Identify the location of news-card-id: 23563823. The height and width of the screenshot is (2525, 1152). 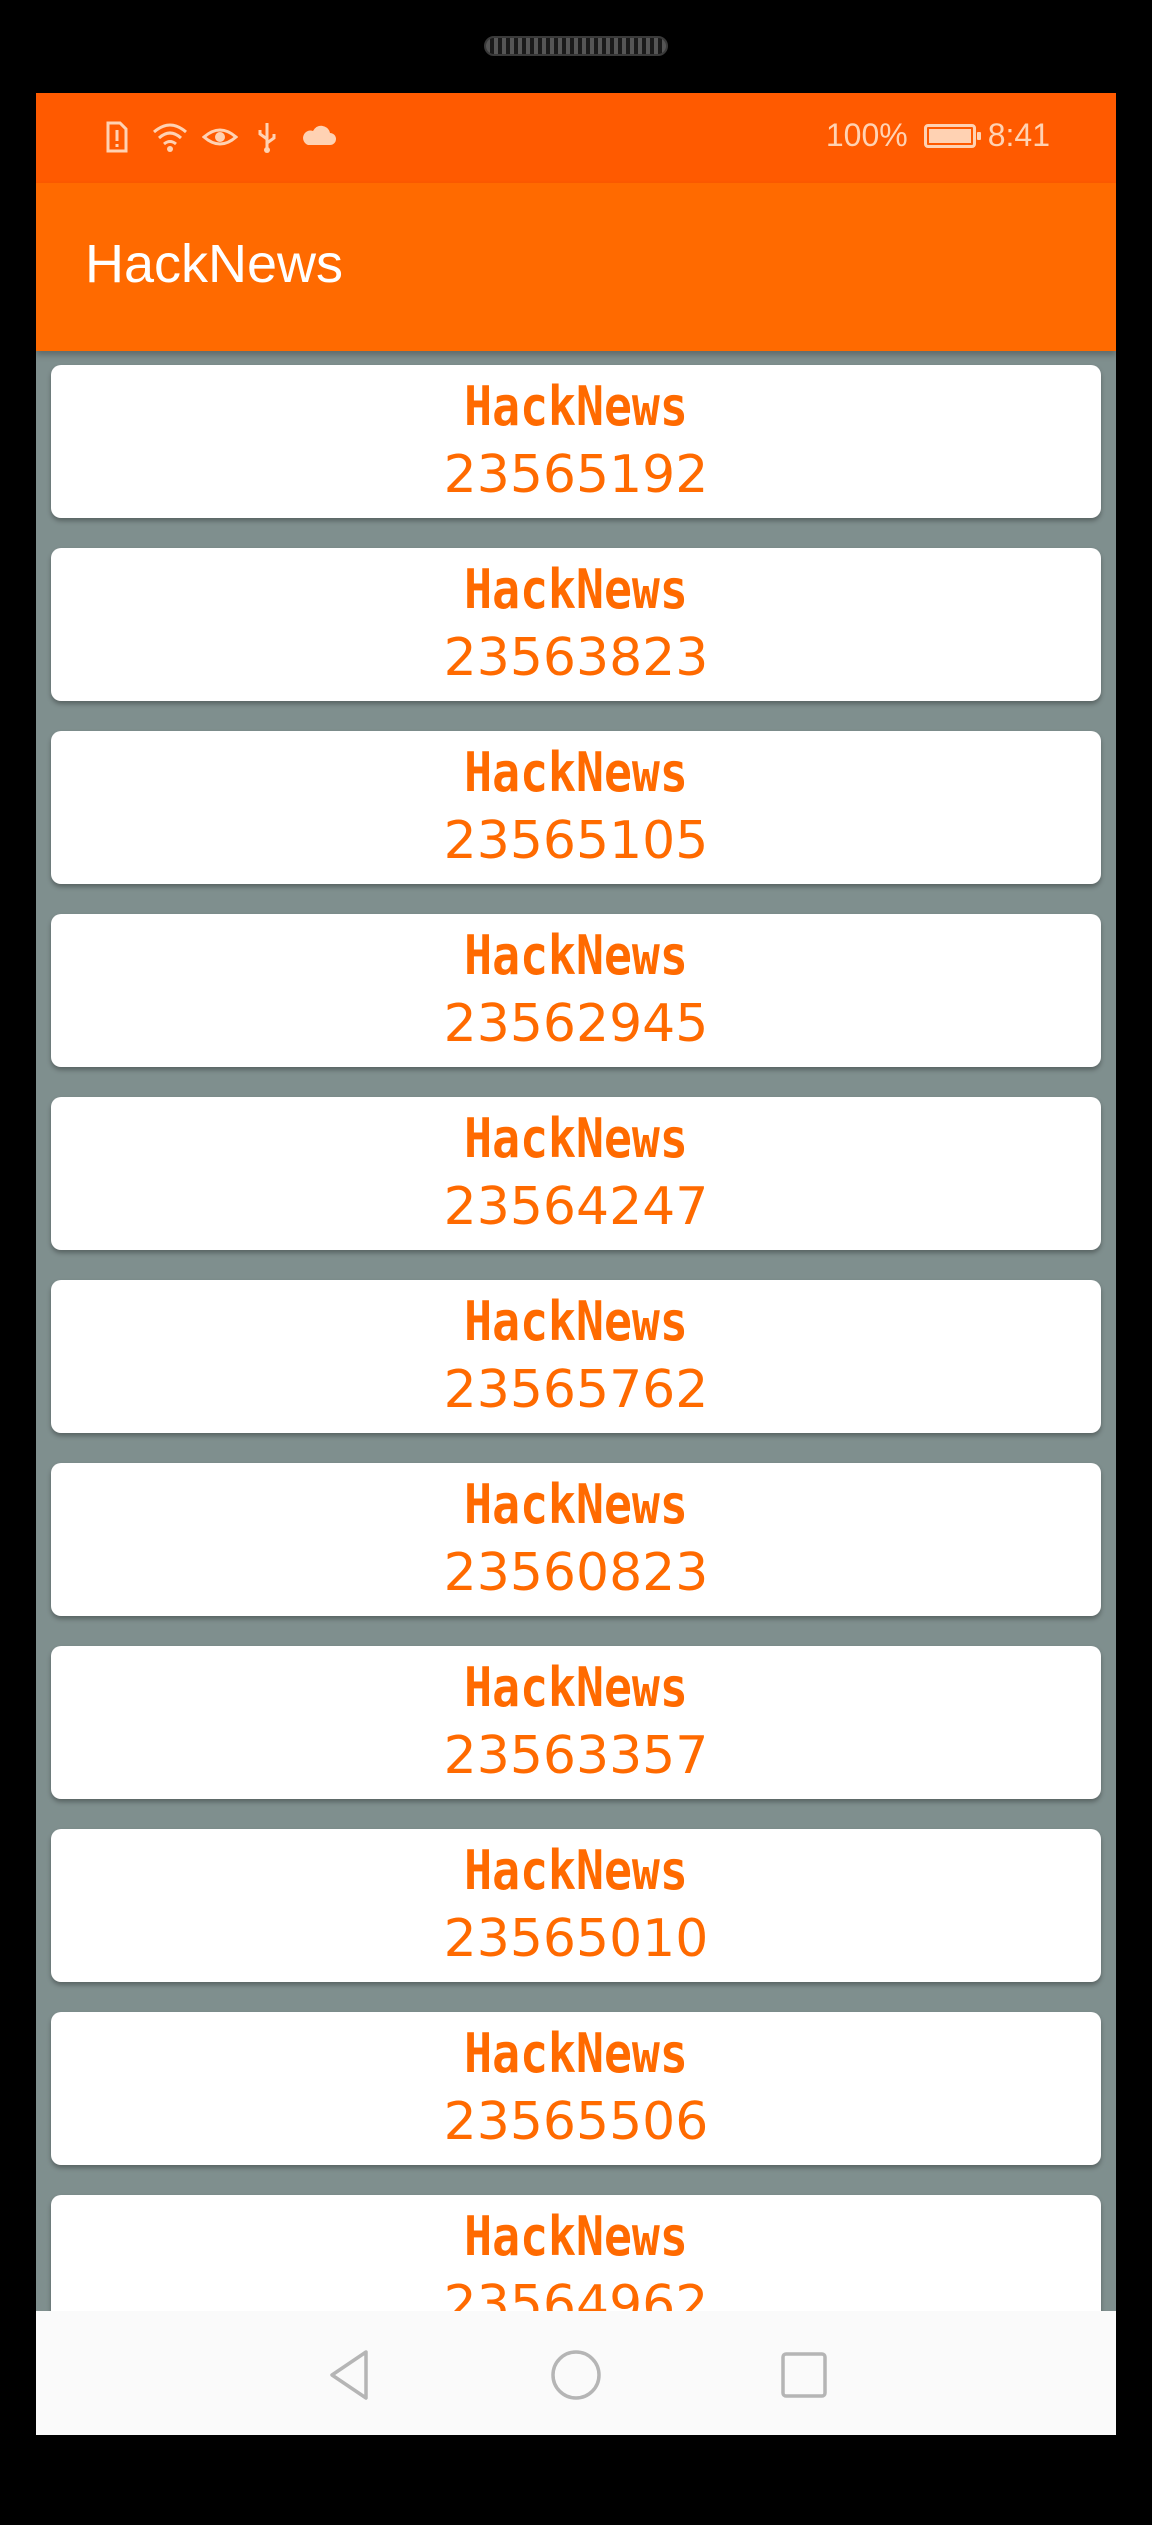
(576, 658).